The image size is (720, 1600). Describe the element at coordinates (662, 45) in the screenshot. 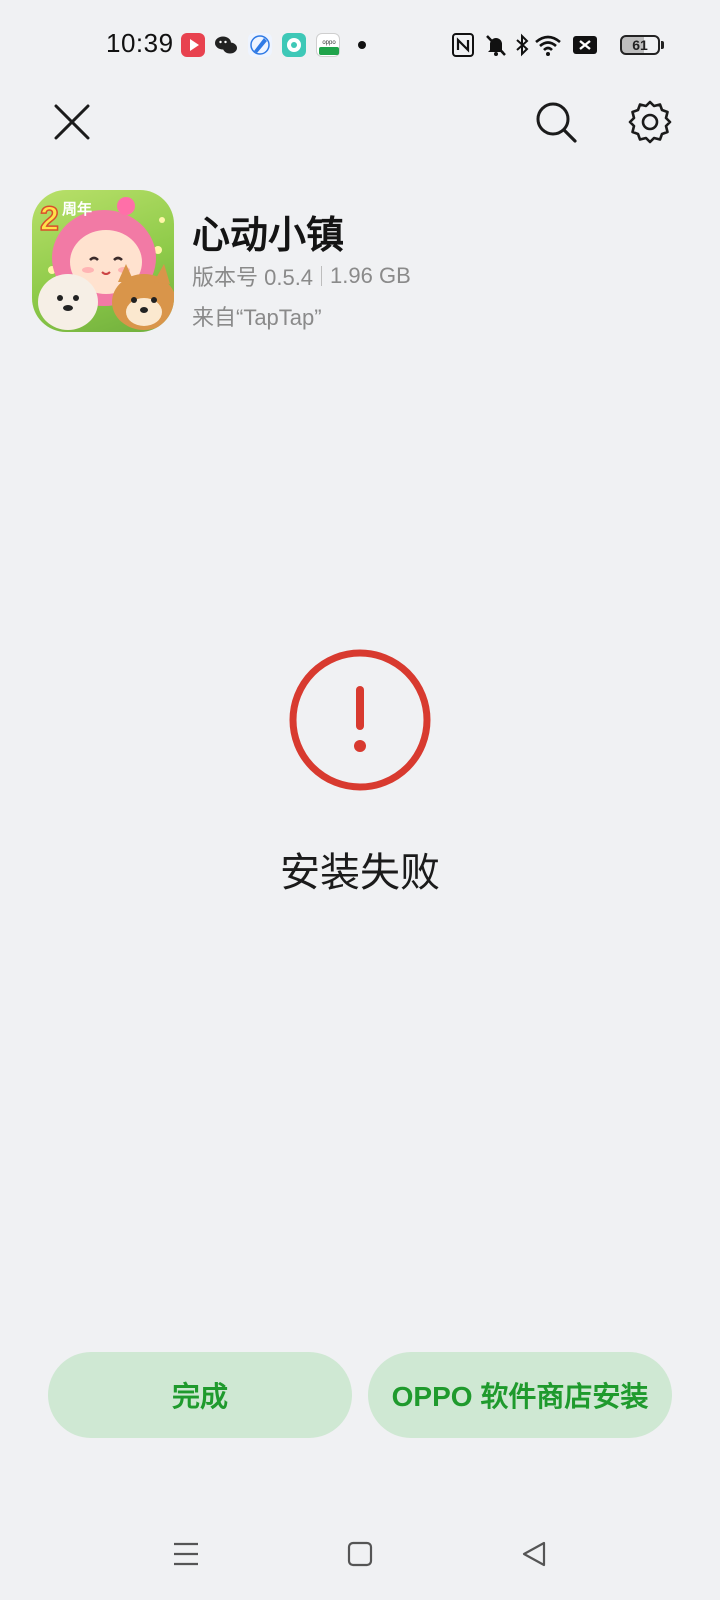

I see `battery-tip` at that location.